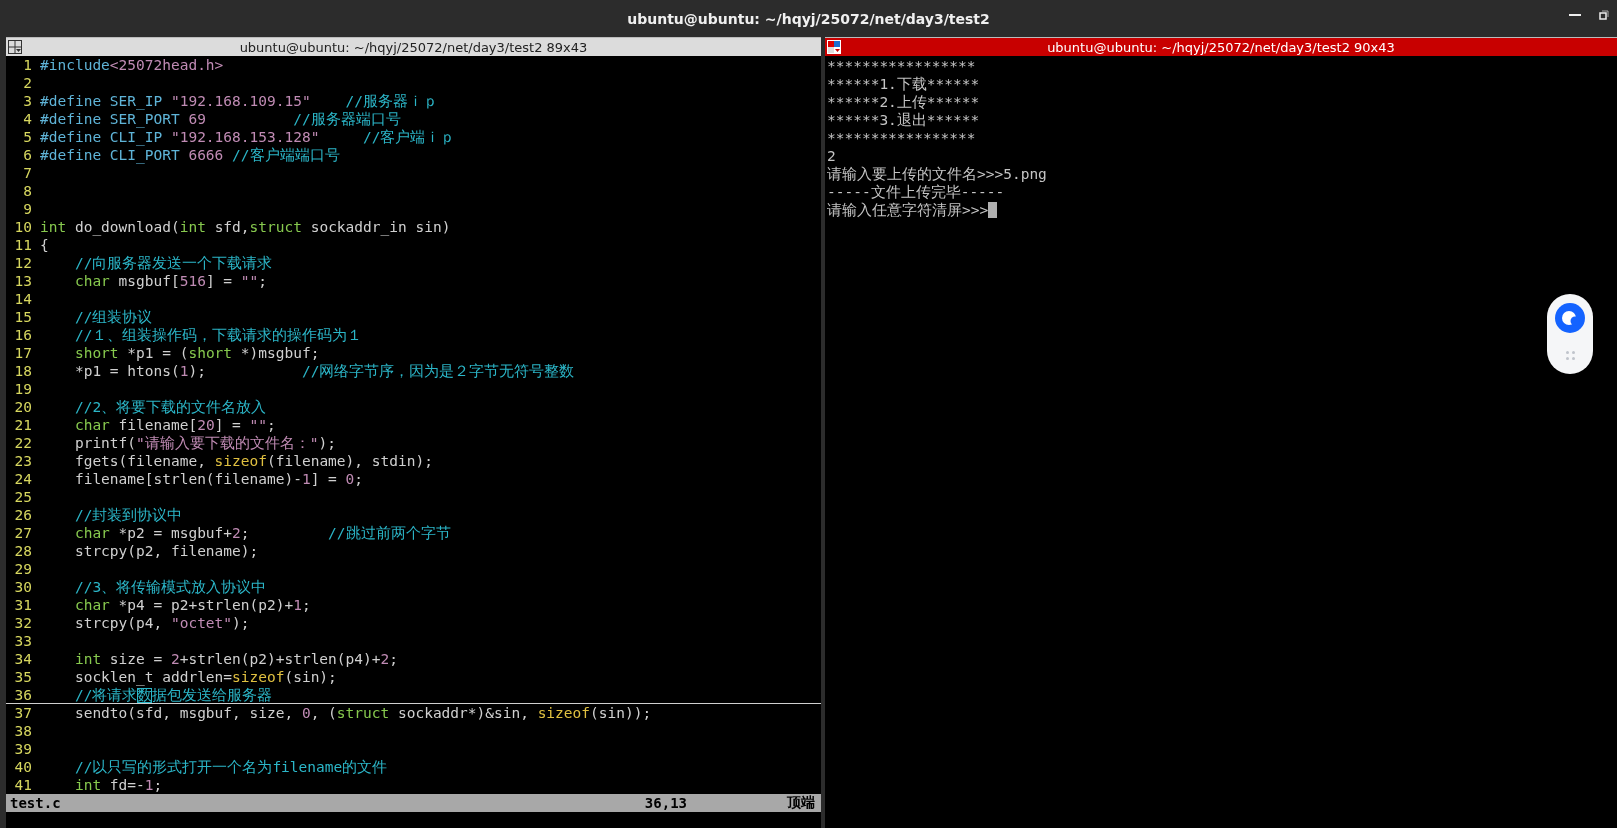 The height and width of the screenshot is (828, 1617). I want to click on code-line: printf("请输入要下载的文件名：");, so click(204, 443).